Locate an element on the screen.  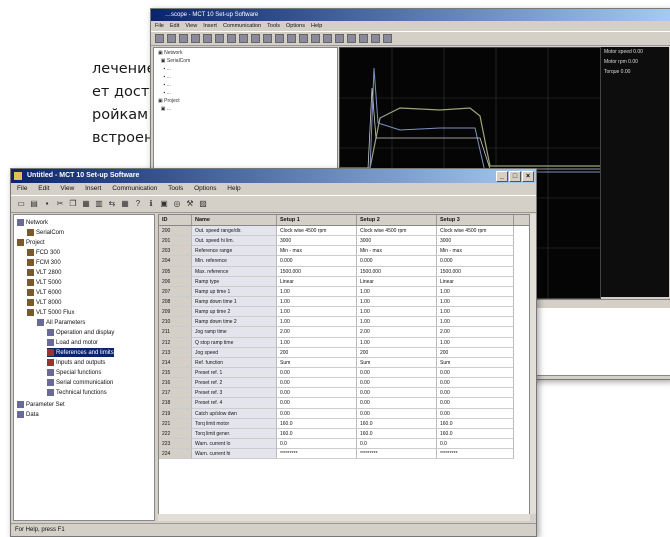
column-header-setup1: Setup 1 is located at coordinates (317, 220).